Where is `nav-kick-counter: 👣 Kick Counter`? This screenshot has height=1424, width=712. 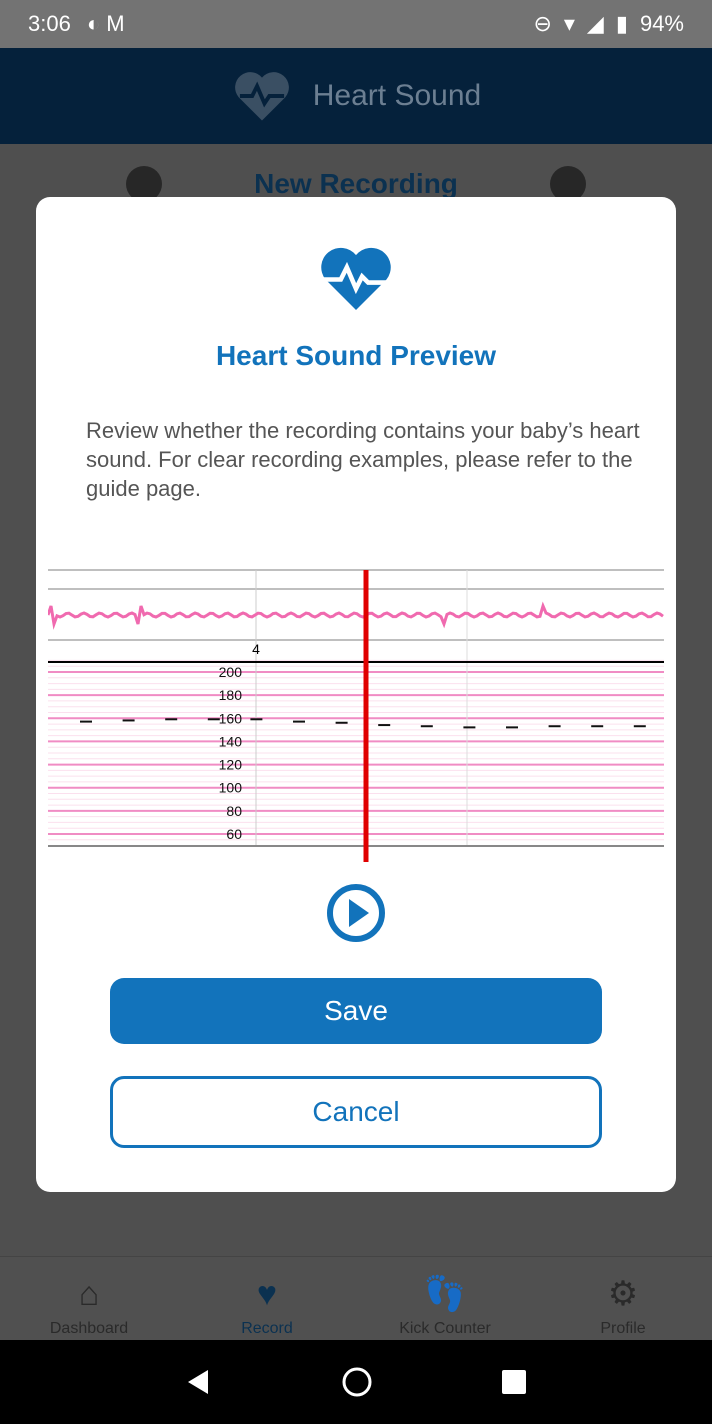
nav-kick-counter: 👣 Kick Counter is located at coordinates (445, 1298).